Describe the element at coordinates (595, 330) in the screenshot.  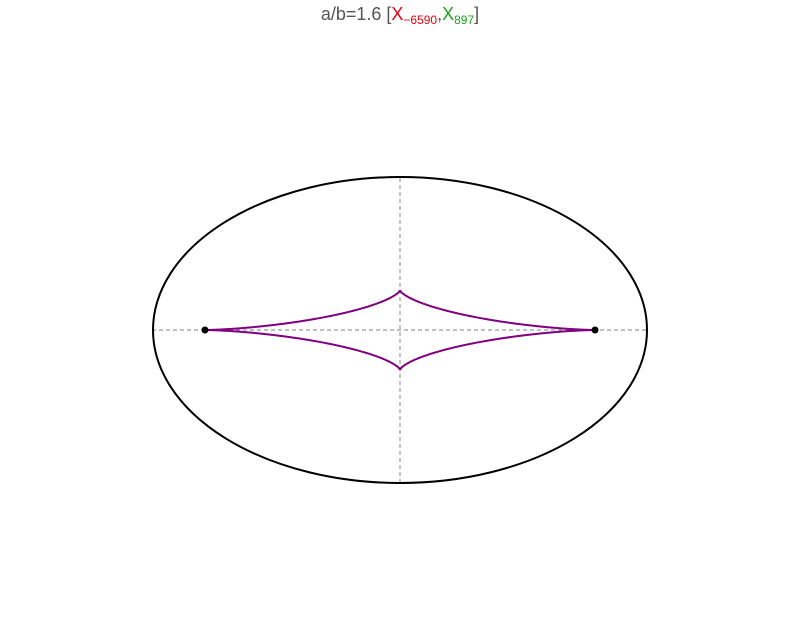
I see `right-focus-point` at that location.